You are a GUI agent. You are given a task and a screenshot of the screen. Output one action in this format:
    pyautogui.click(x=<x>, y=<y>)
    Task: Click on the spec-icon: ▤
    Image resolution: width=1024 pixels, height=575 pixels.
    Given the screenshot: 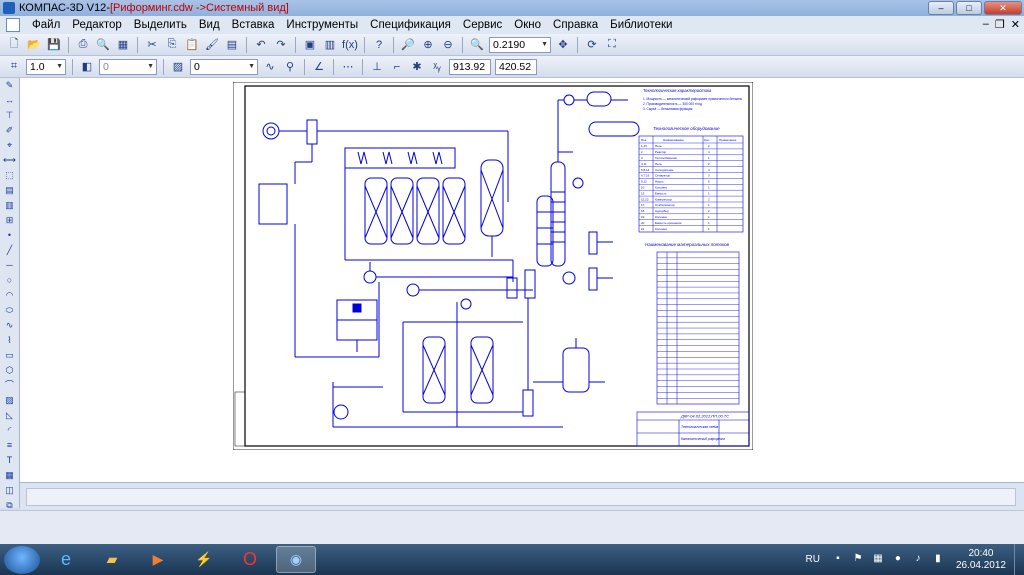 What is the action you would take?
    pyautogui.click(x=10, y=190)
    